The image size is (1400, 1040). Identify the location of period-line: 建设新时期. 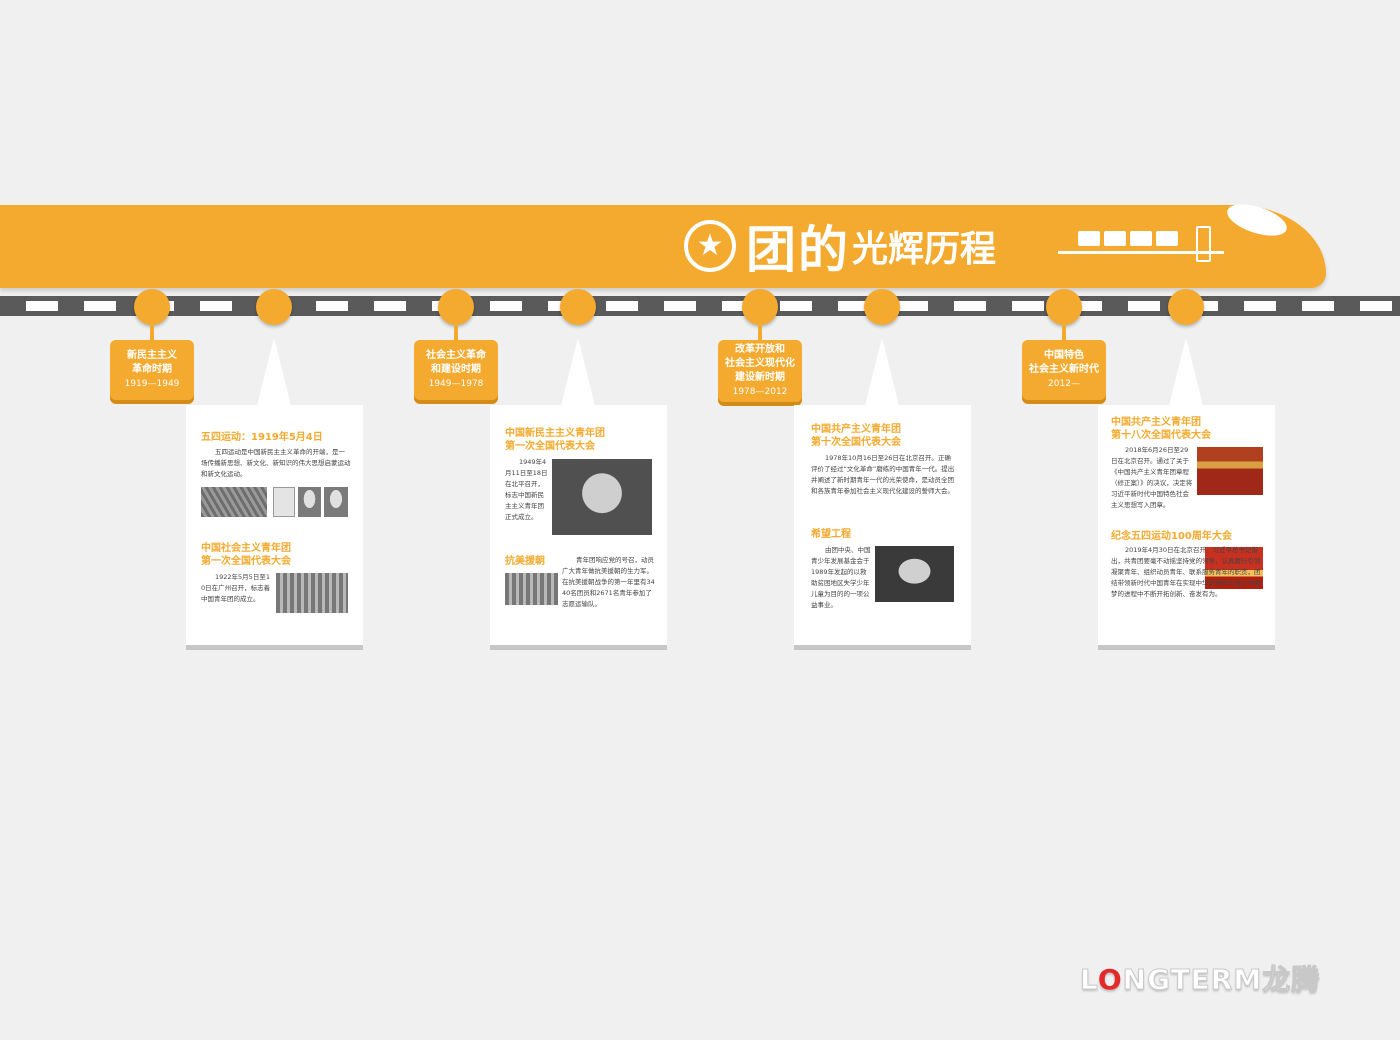
(760, 377).